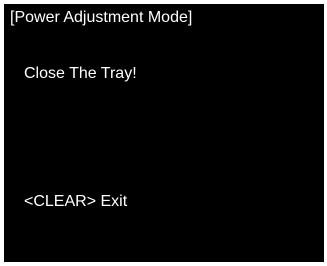  I want to click on mode-title: [Power Adjustment Mode], so click(101, 17).